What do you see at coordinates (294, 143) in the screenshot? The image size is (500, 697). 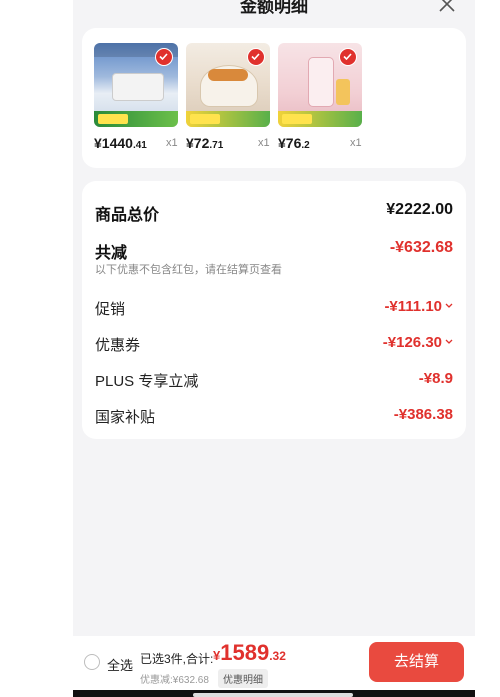 I see `product-price: ¥76.2` at bounding box center [294, 143].